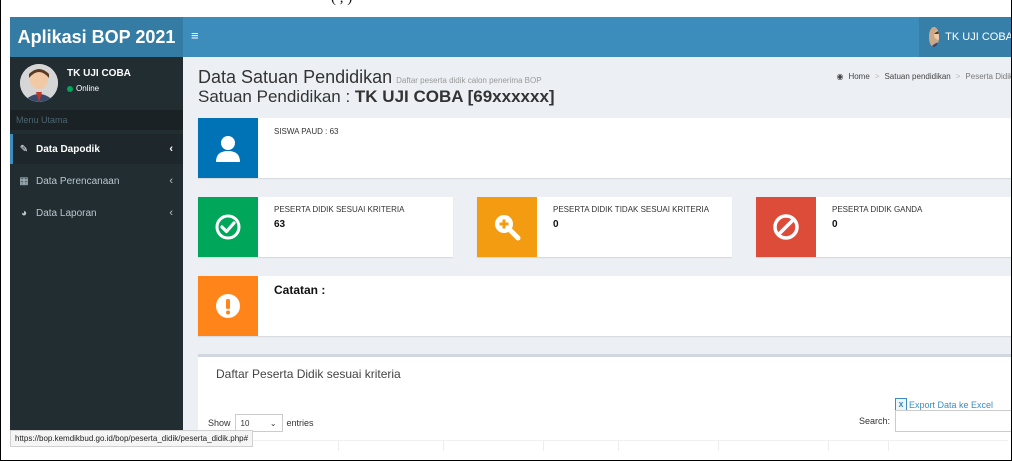  What do you see at coordinates (280, 224) in the screenshot?
I see `sesuai-kriteria-value: 63` at bounding box center [280, 224].